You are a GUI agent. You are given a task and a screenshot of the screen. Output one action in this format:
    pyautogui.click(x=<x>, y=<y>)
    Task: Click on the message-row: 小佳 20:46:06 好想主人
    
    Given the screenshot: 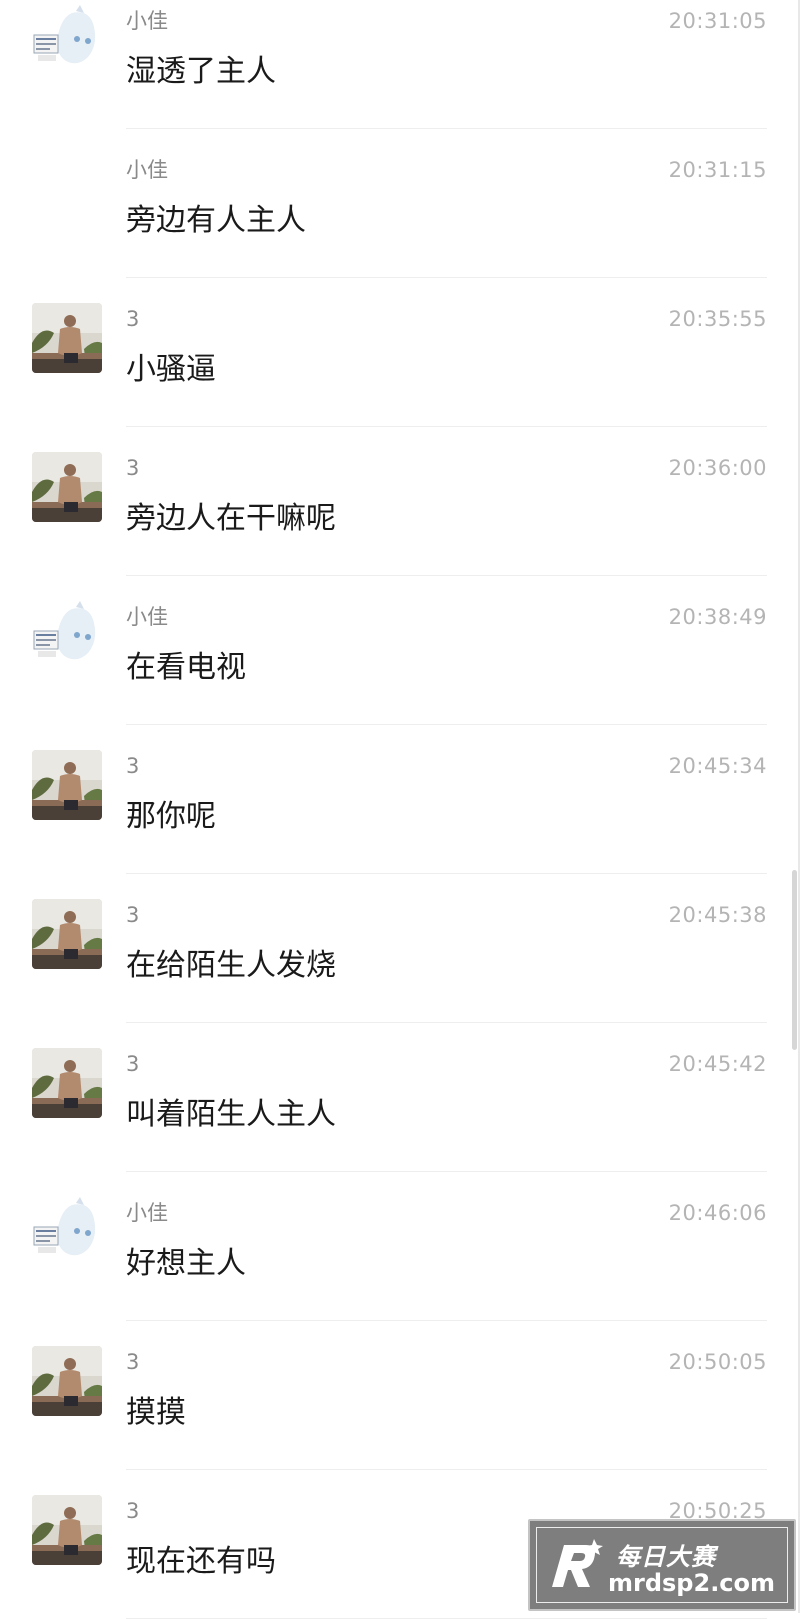 What is the action you would take?
    pyautogui.click(x=400, y=1246)
    